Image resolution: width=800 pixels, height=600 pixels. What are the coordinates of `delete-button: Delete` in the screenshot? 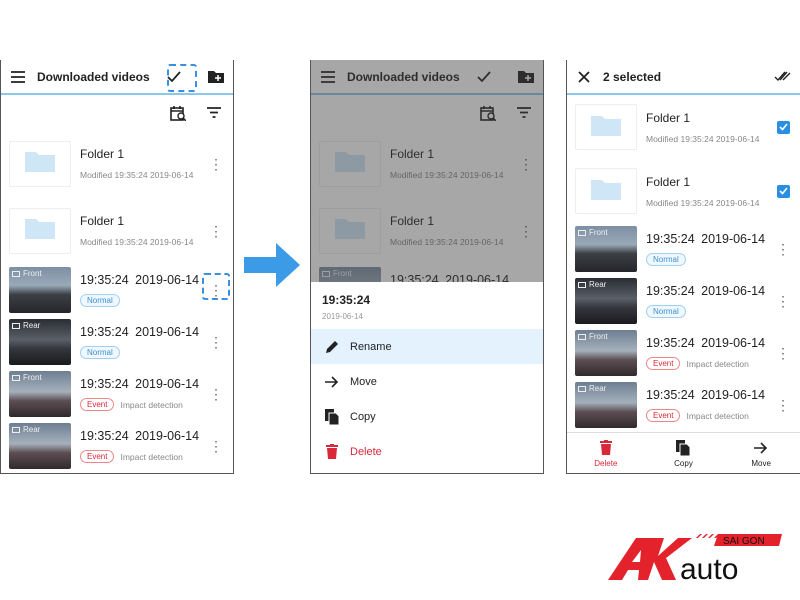 It's located at (606, 453).